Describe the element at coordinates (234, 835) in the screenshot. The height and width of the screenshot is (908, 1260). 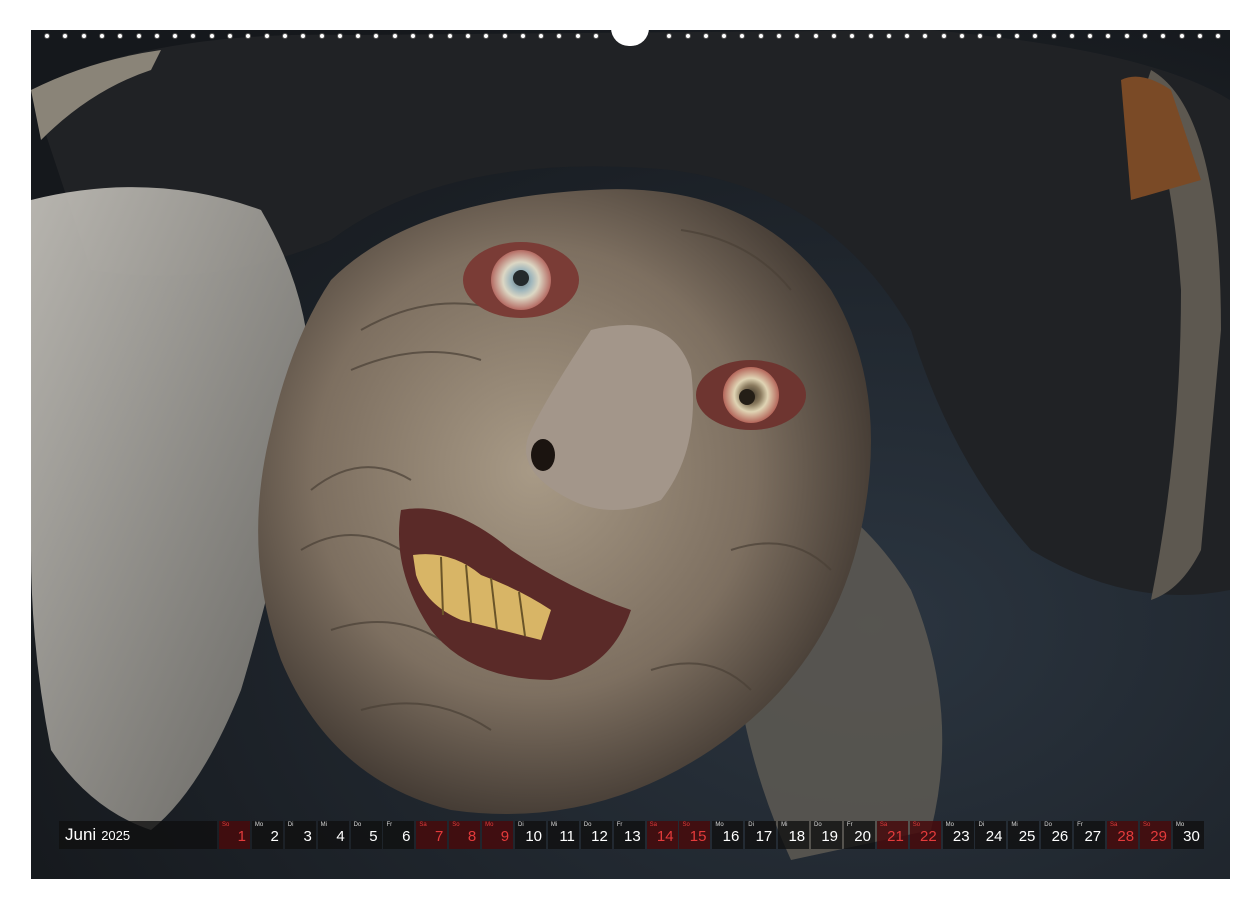
I see `calendar-day: So 1` at that location.